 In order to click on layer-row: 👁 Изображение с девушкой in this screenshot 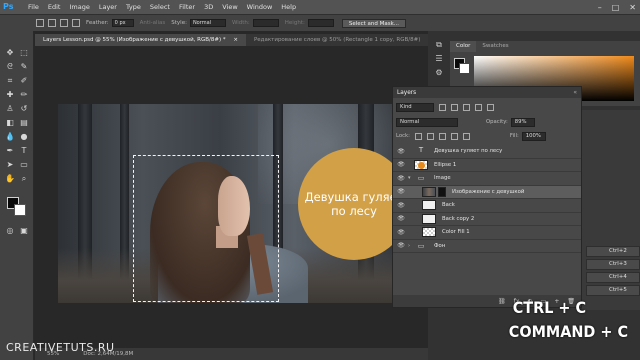, I will do `click(487, 192)`.